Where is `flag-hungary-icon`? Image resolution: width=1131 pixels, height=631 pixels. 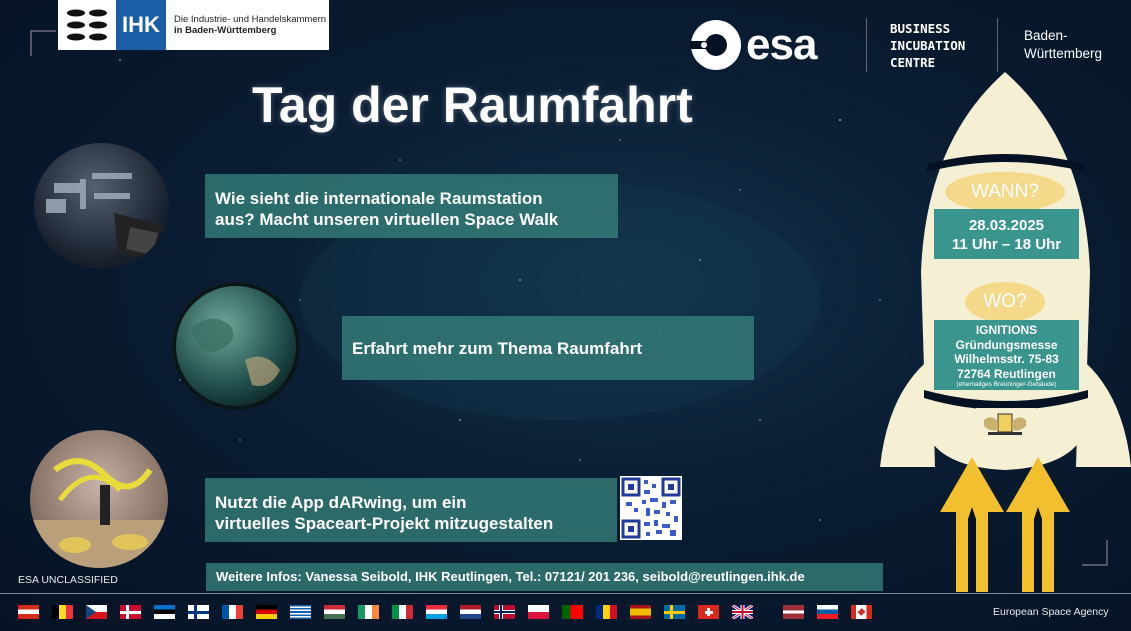
flag-hungary-icon is located at coordinates (334, 612).